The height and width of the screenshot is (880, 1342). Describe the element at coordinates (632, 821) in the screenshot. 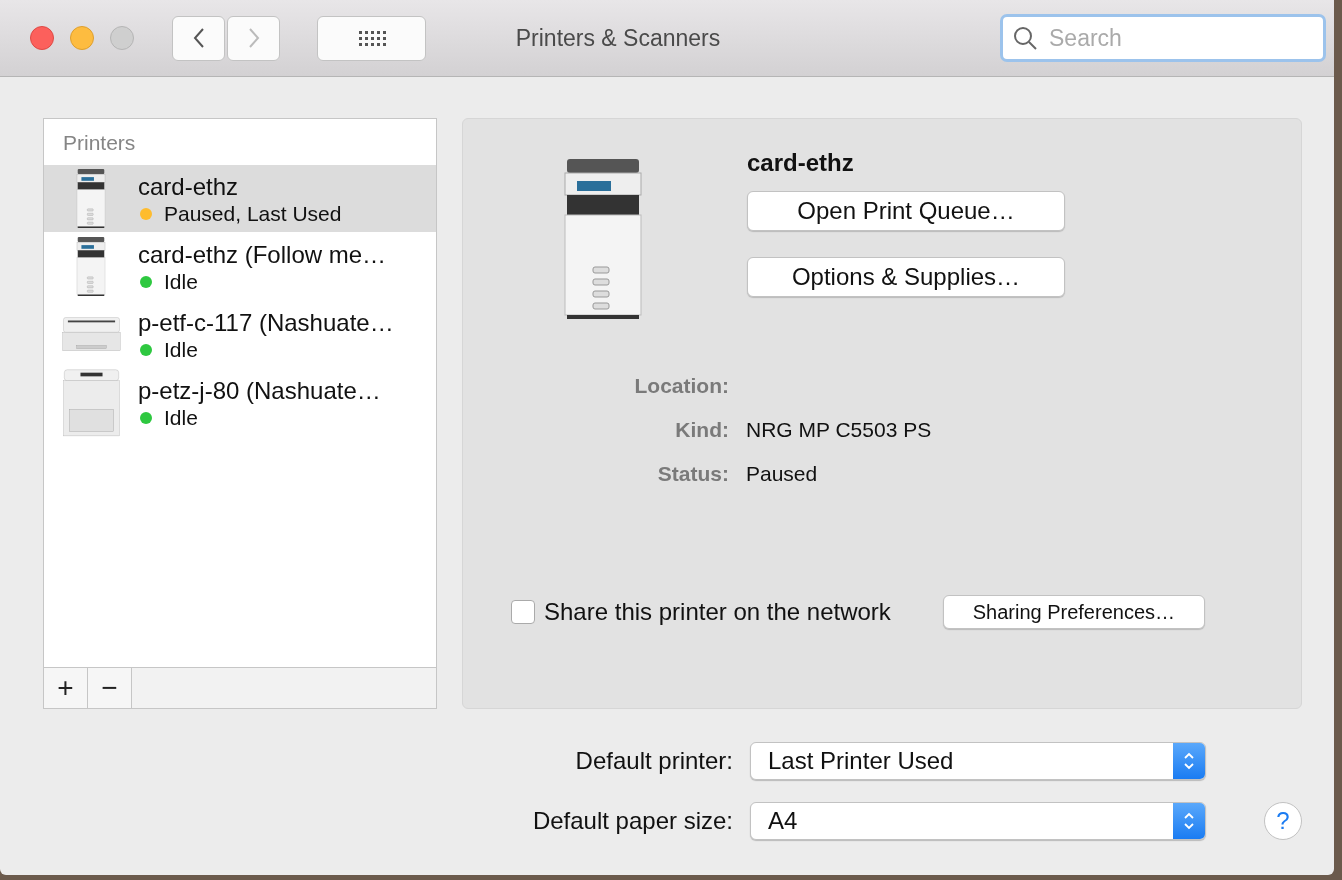

I see `field-label: Default paper size:` at that location.